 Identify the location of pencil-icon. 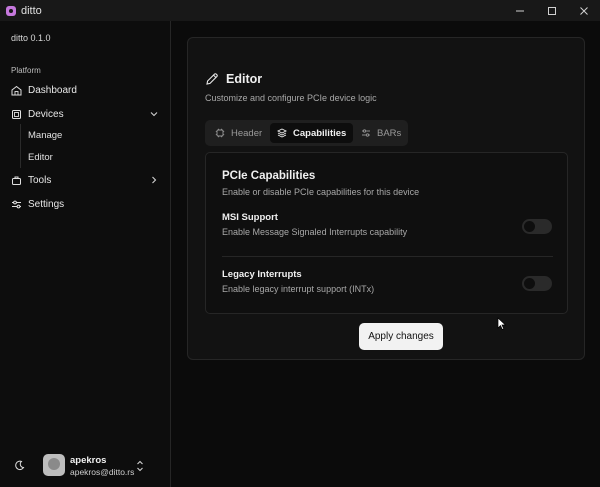
(212, 79).